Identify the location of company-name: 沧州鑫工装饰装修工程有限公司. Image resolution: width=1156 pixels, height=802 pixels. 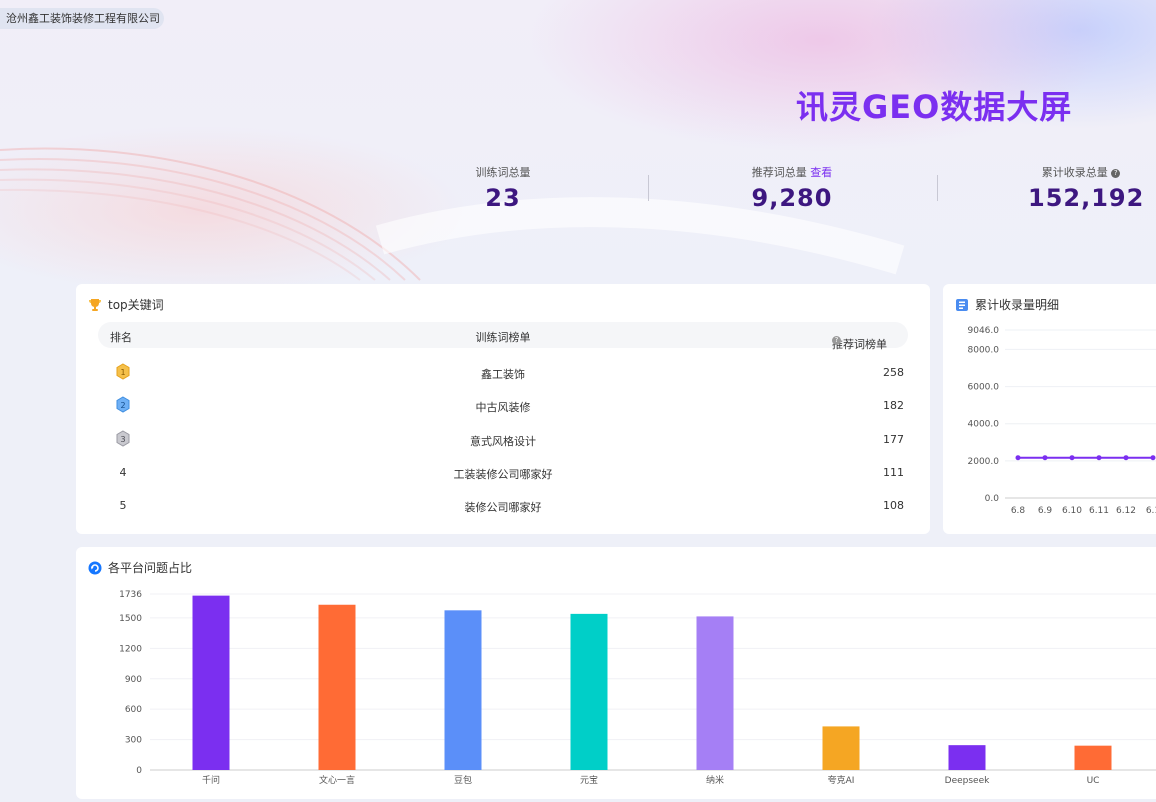
(82, 18).